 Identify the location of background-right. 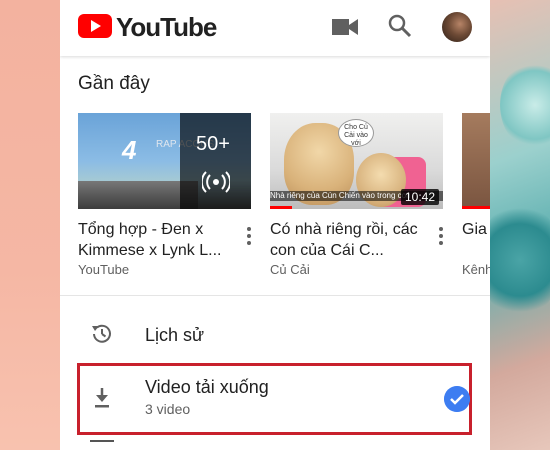
(520, 225).